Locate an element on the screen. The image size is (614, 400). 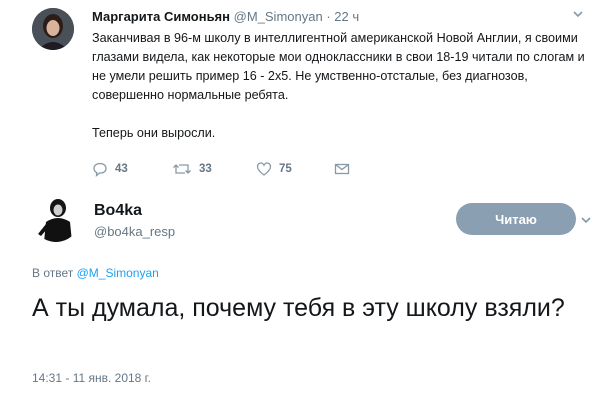
message-icon is located at coordinates (342, 169).